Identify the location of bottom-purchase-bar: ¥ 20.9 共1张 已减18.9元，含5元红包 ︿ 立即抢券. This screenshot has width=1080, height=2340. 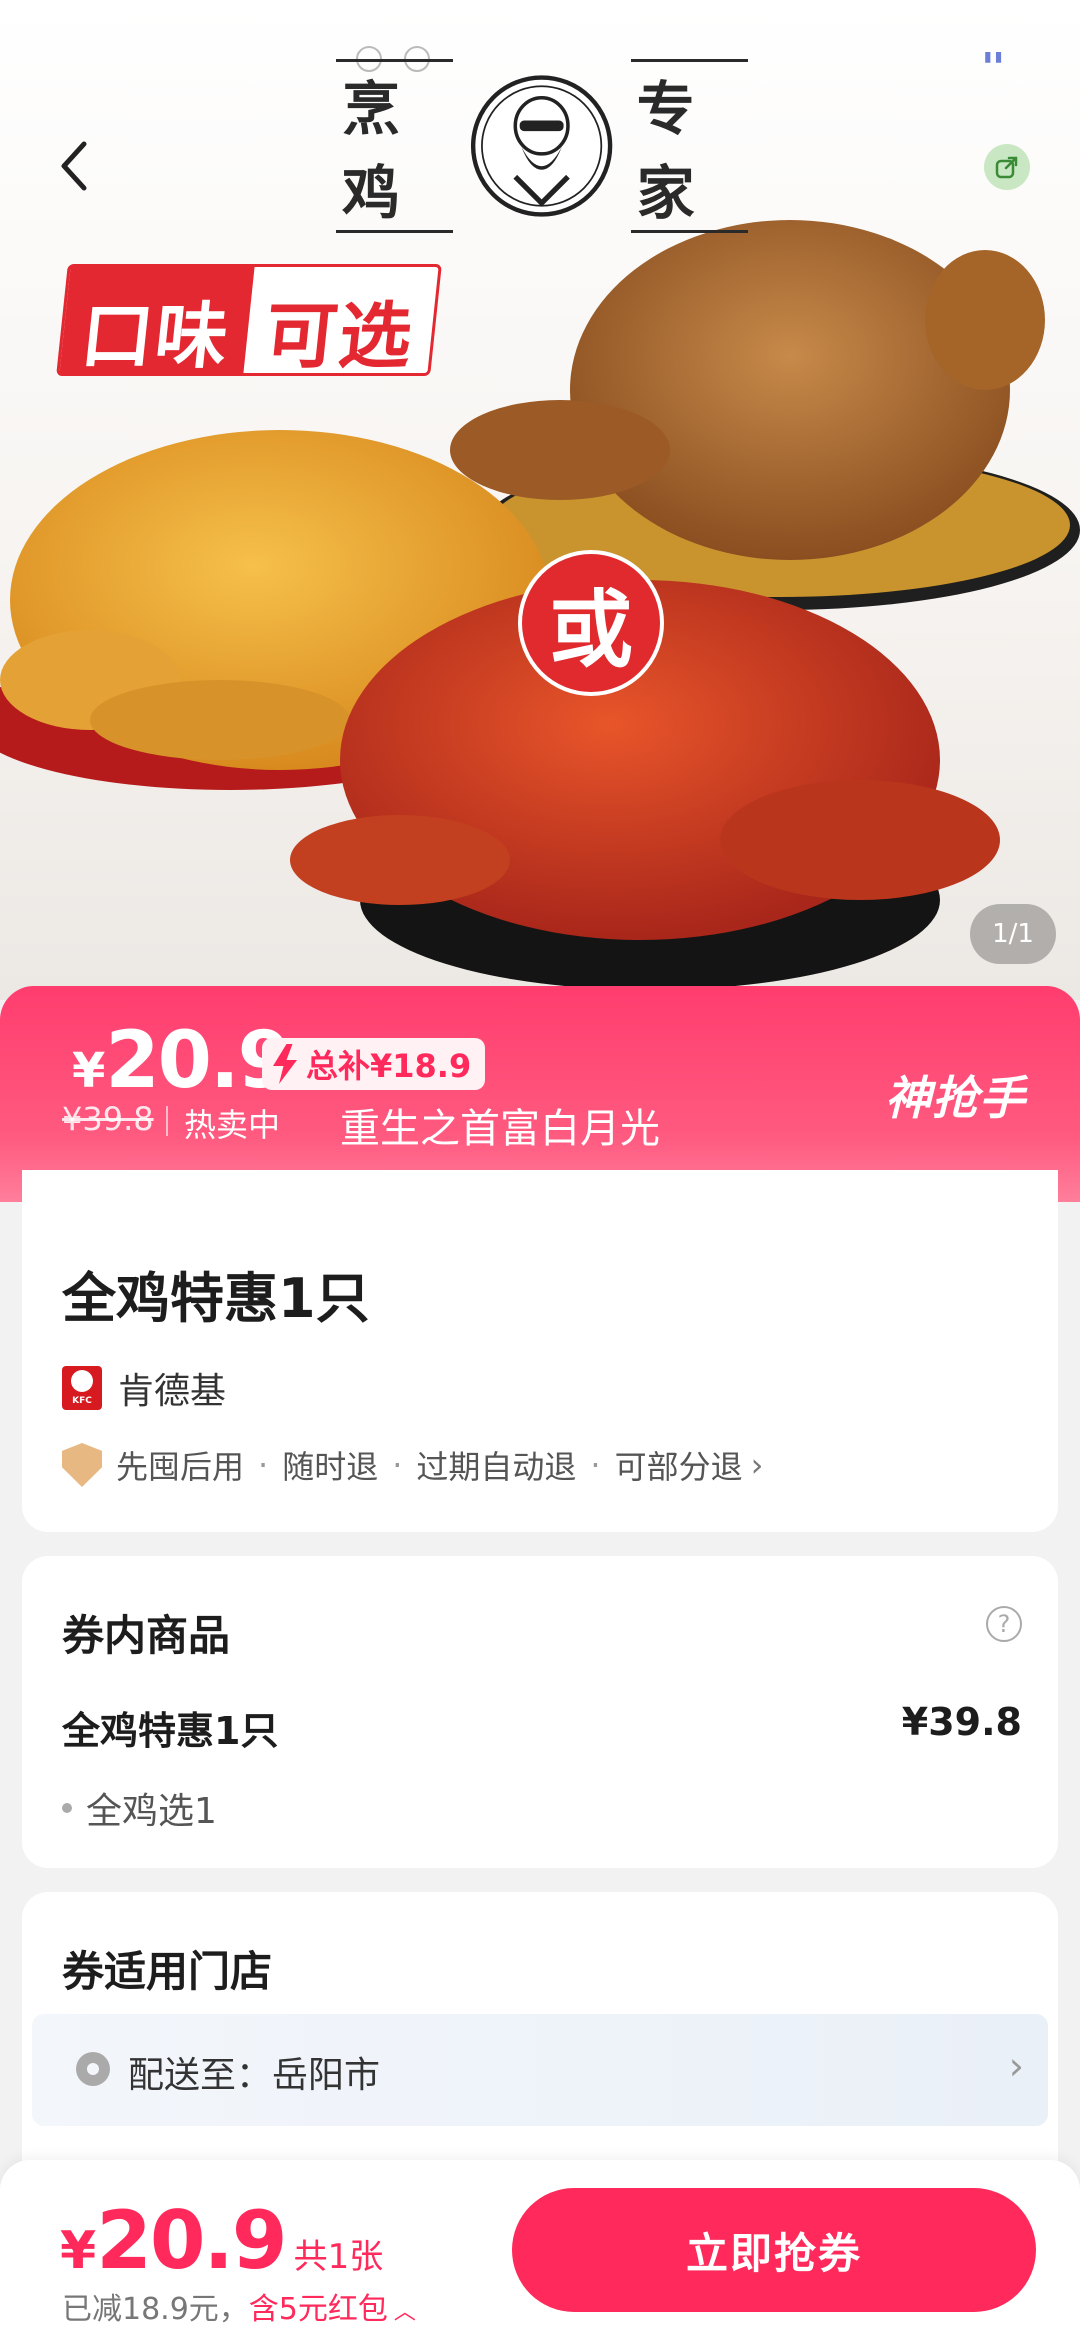
(540, 2250).